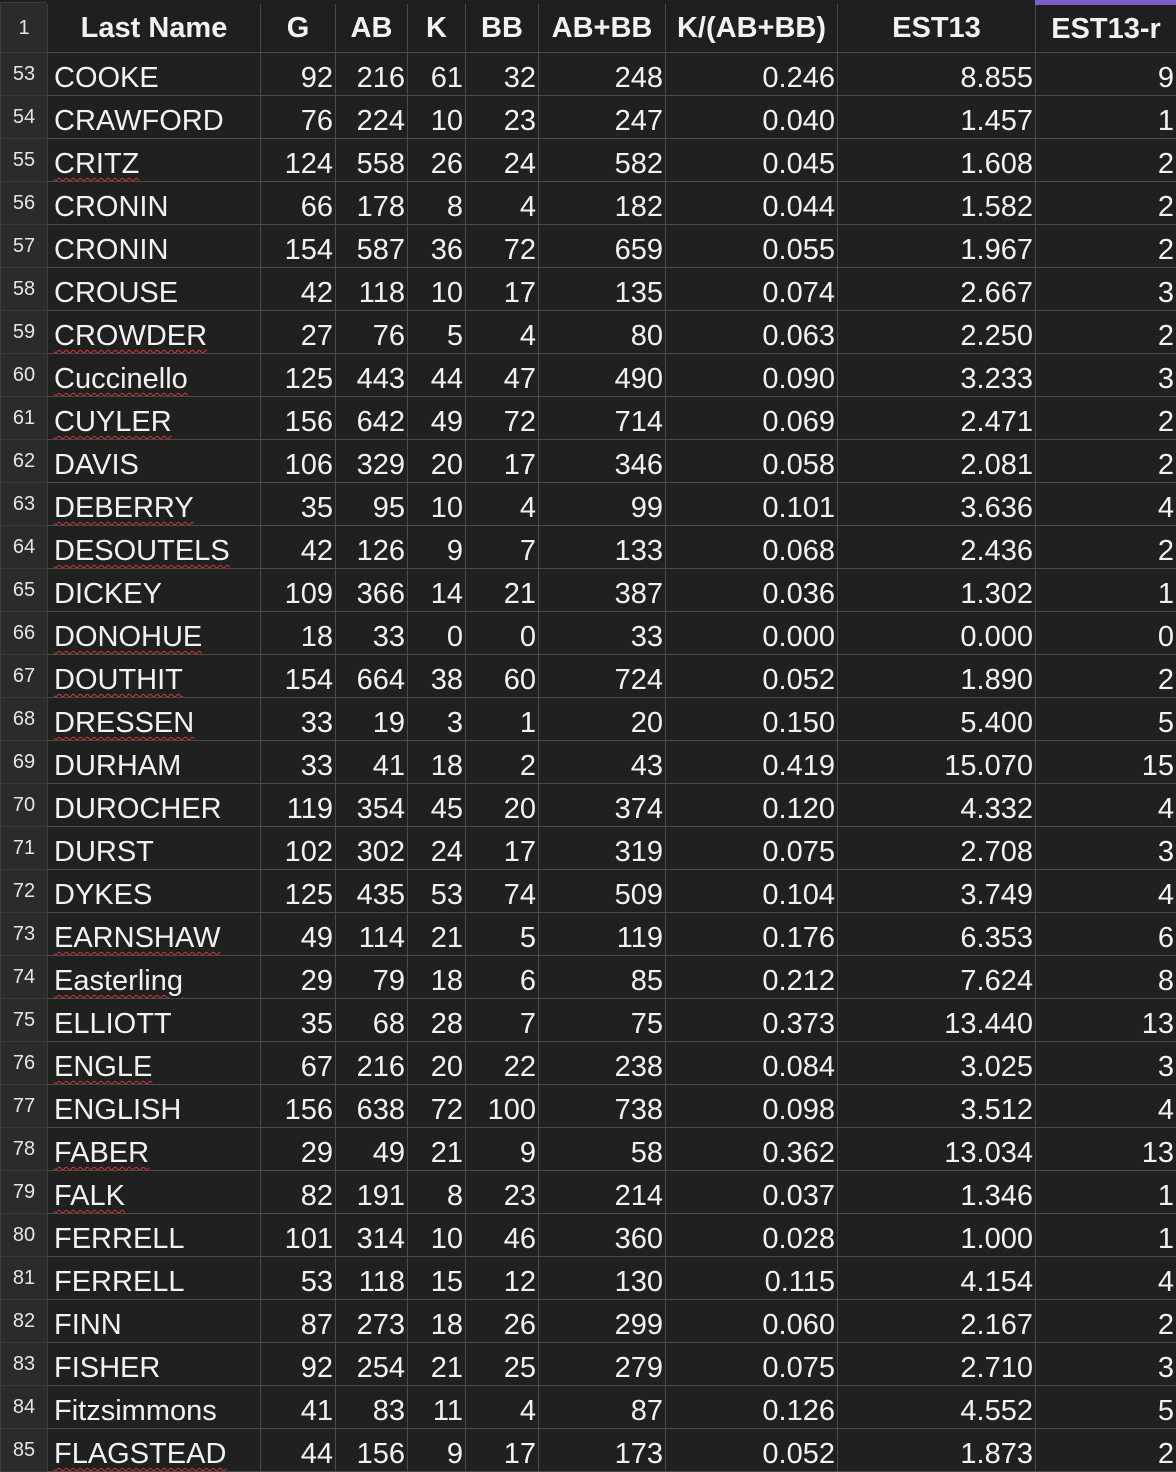 The image size is (1176, 1472). Describe the element at coordinates (298, 1063) in the screenshot. I see `cell-g: 67` at that location.